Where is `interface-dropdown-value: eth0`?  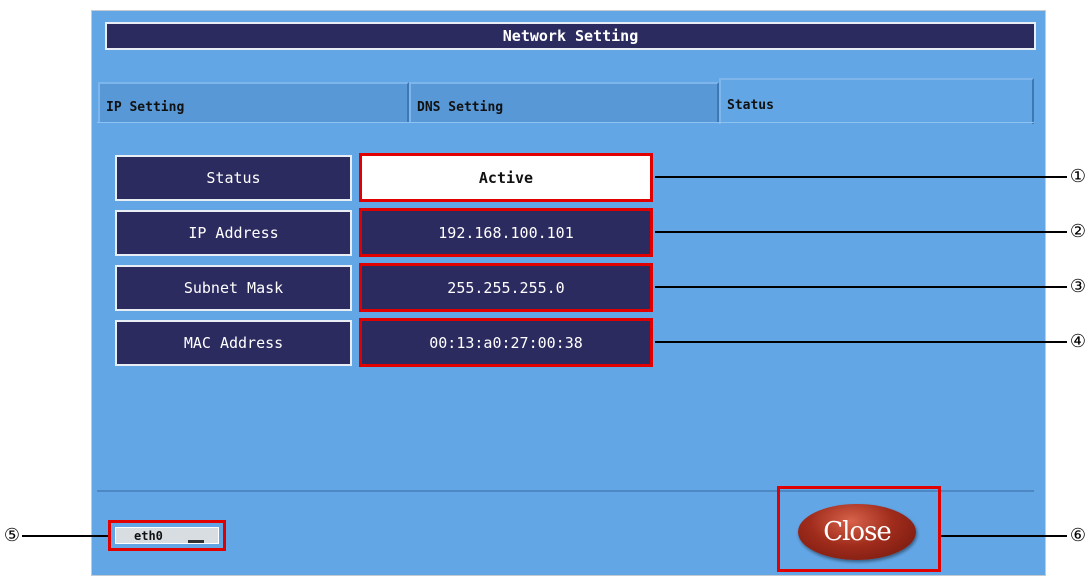 interface-dropdown-value: eth0 is located at coordinates (148, 535).